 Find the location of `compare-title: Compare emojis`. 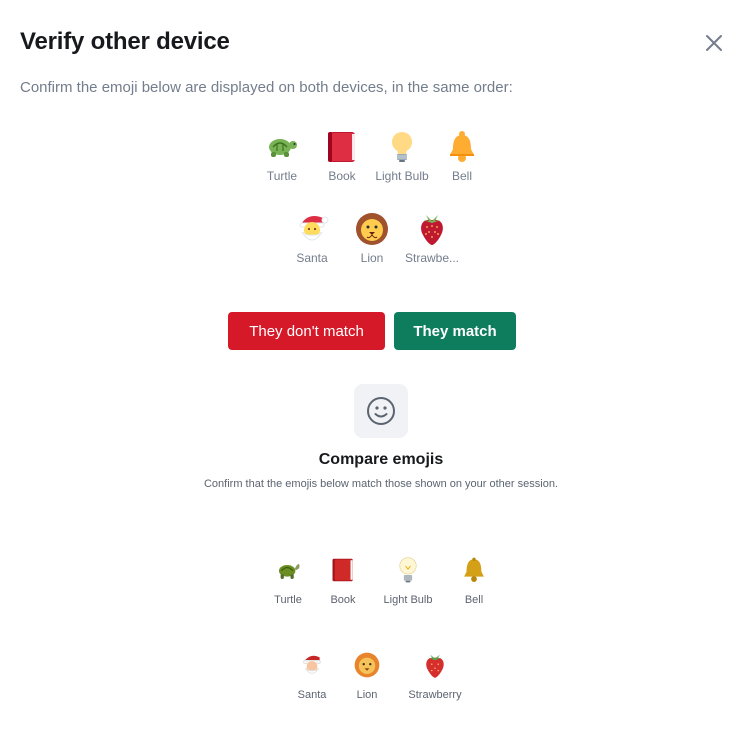

compare-title: Compare emojis is located at coordinates (381, 459).